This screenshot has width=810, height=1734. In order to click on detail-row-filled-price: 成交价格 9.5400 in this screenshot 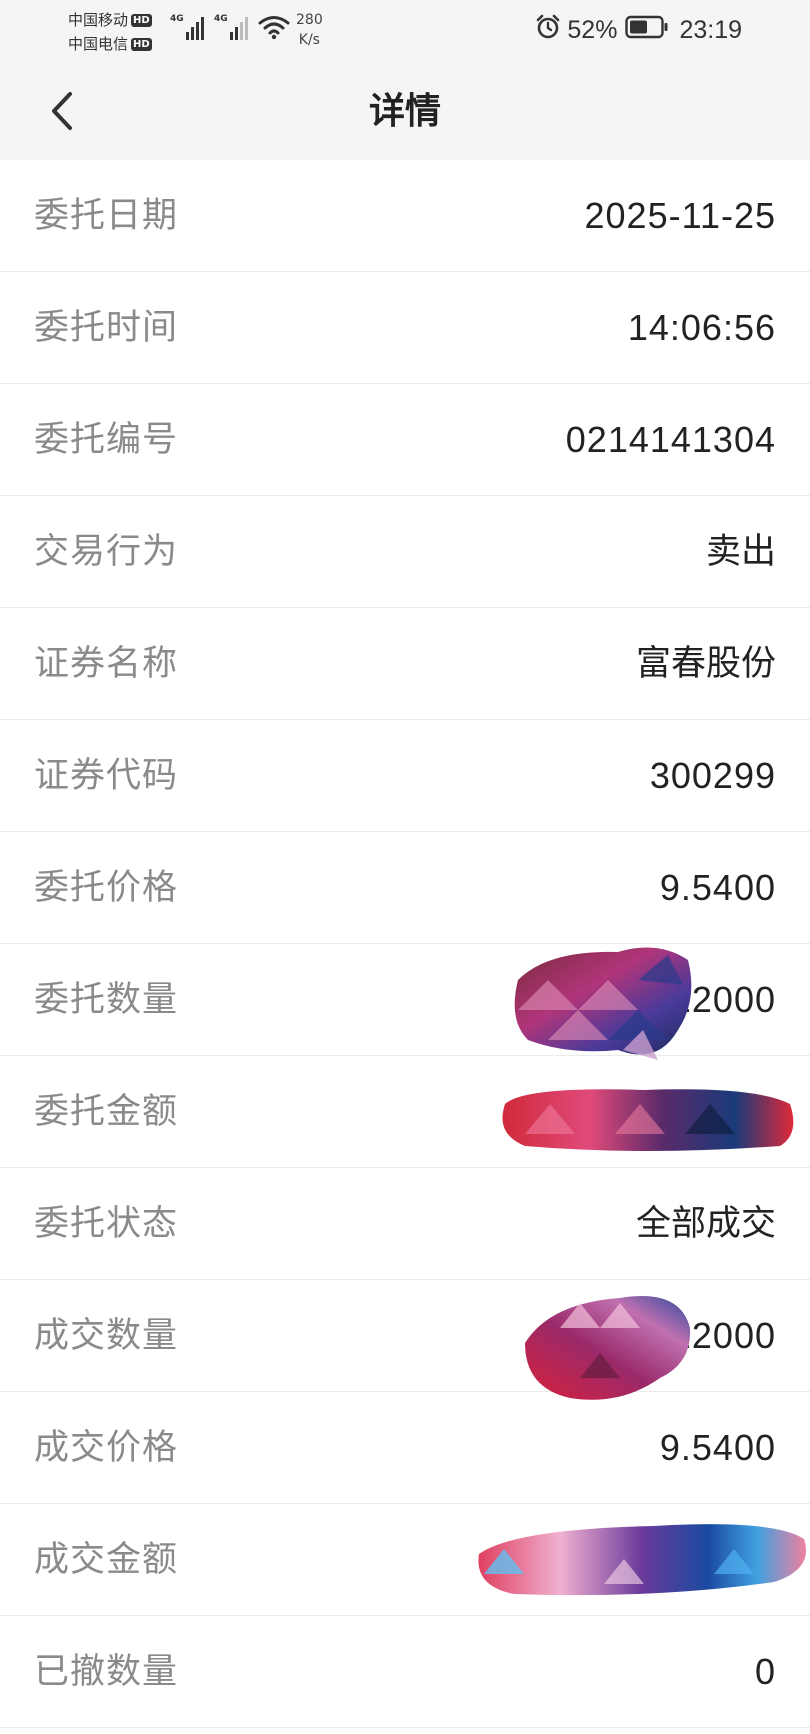, I will do `click(405, 1448)`.